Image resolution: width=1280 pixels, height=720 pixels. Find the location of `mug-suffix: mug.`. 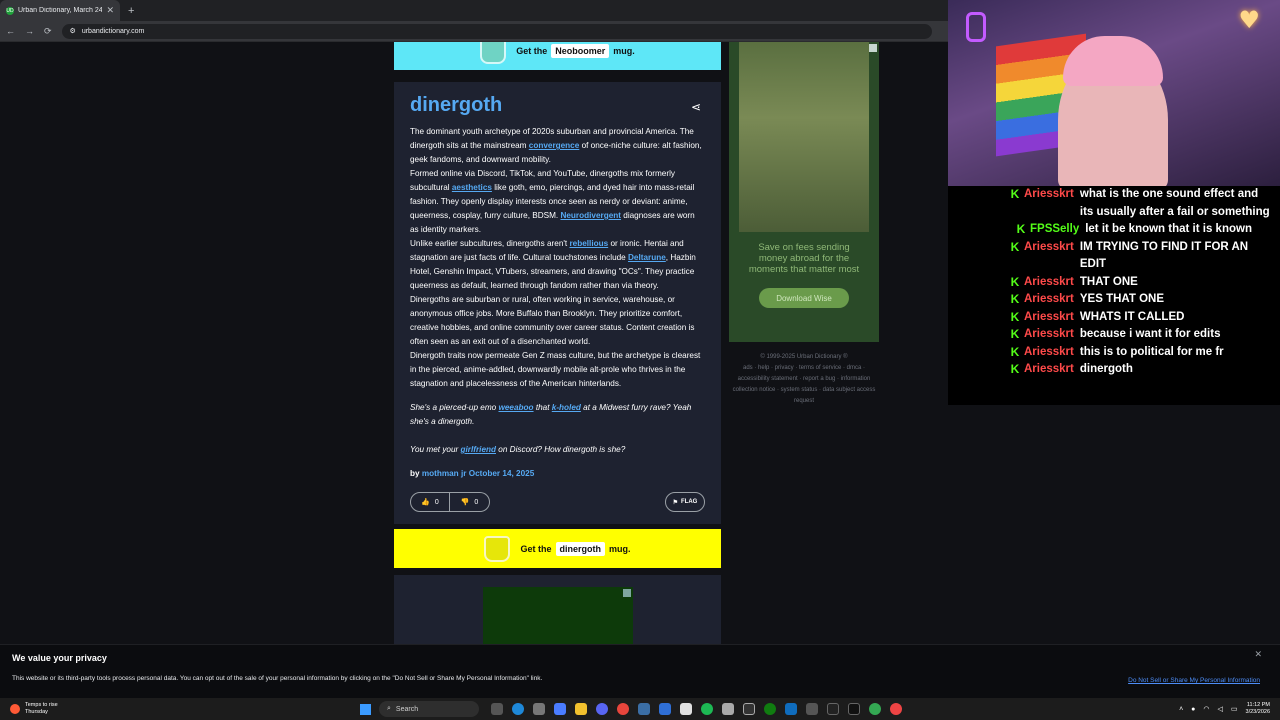

mug-suffix: mug. is located at coordinates (624, 51).